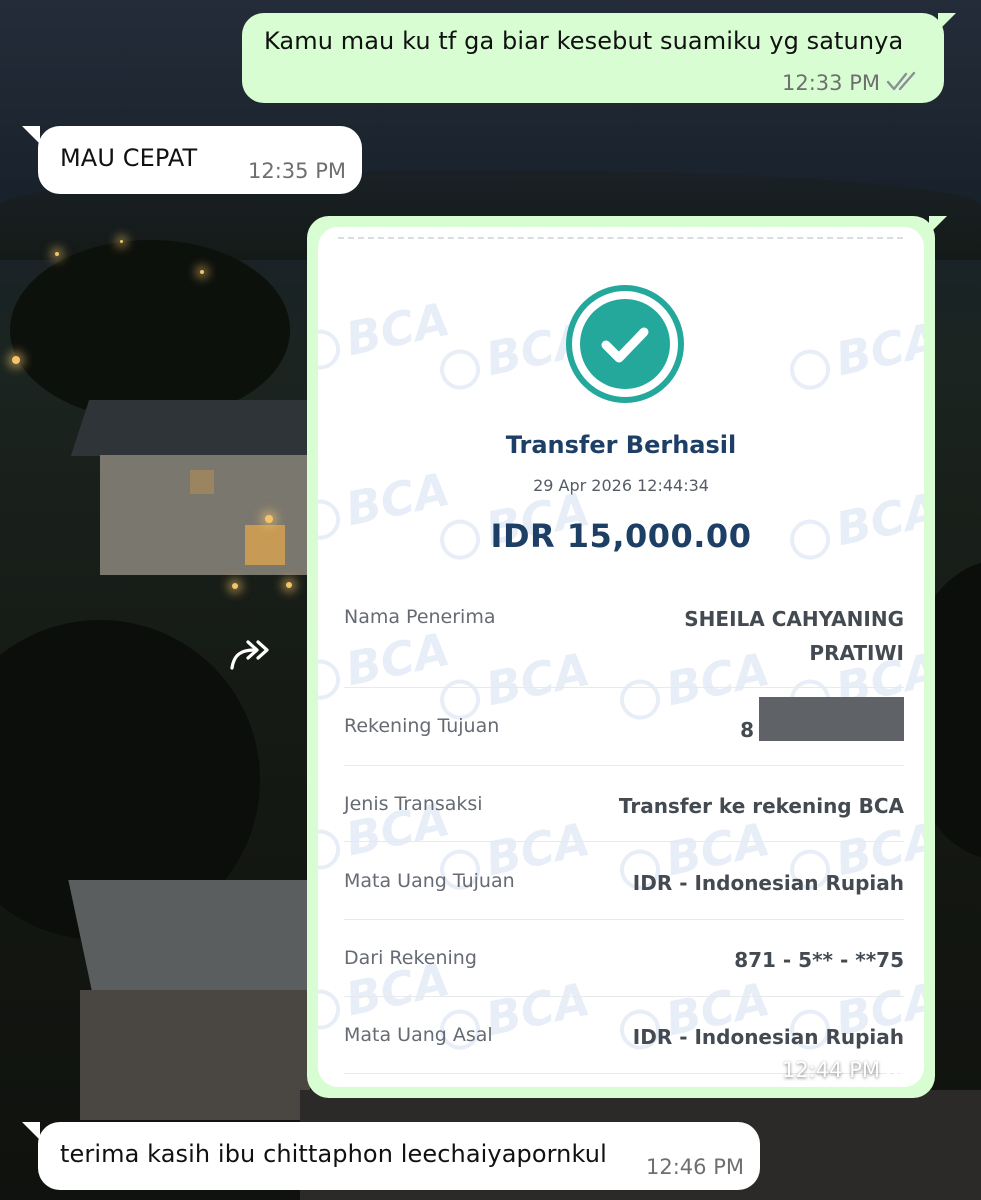 The height and width of the screenshot is (1200, 981). Describe the element at coordinates (429, 881) in the screenshot. I see `row-label: Mata Uang Tujuan` at that location.